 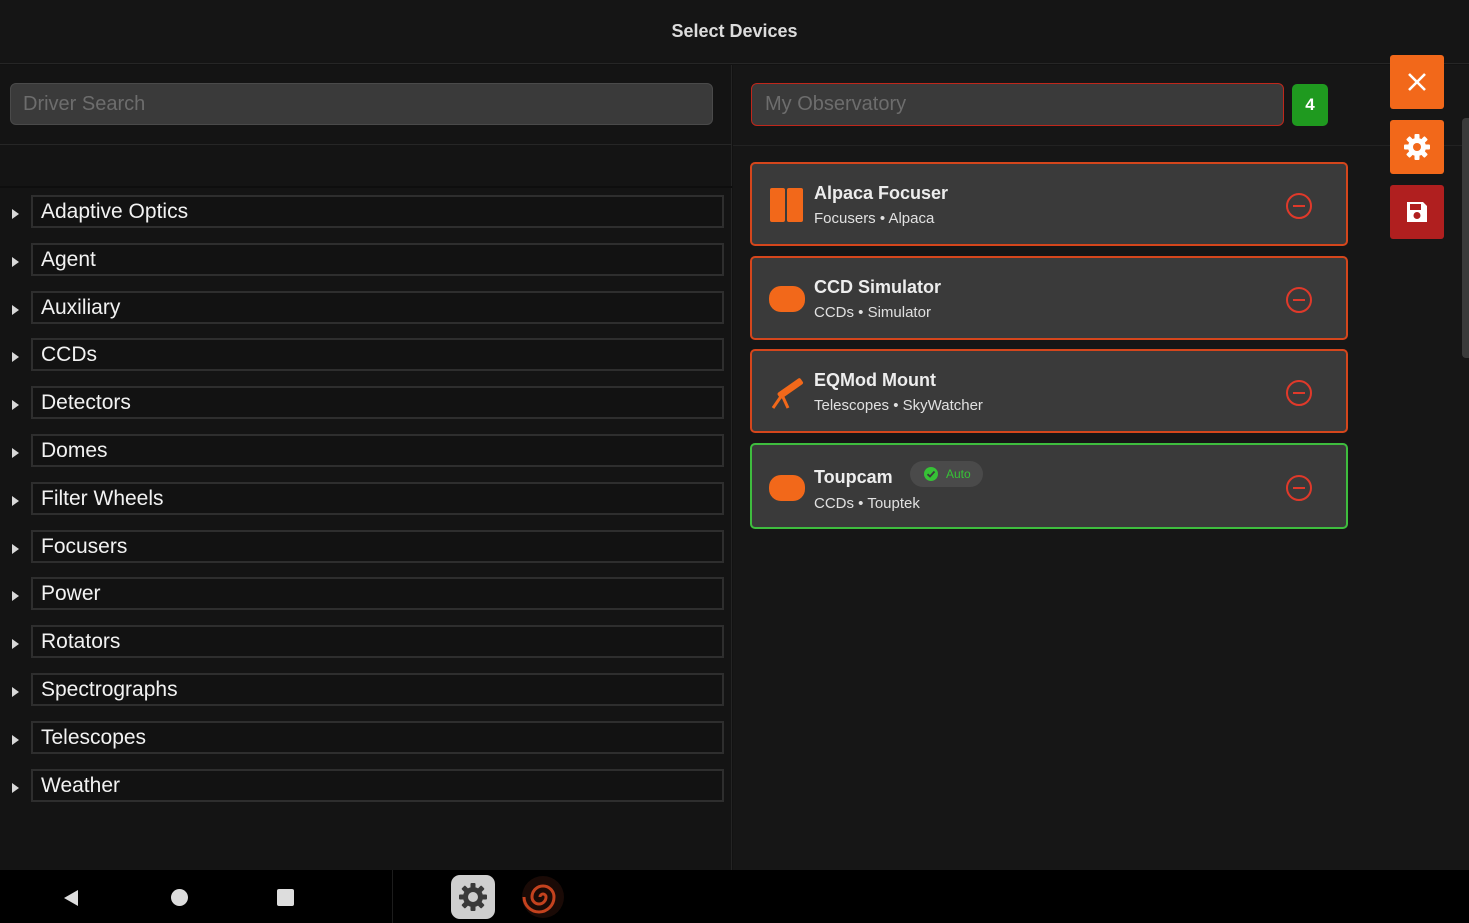 What do you see at coordinates (377, 307) in the screenshot?
I see `category-item: Auxiliary` at bounding box center [377, 307].